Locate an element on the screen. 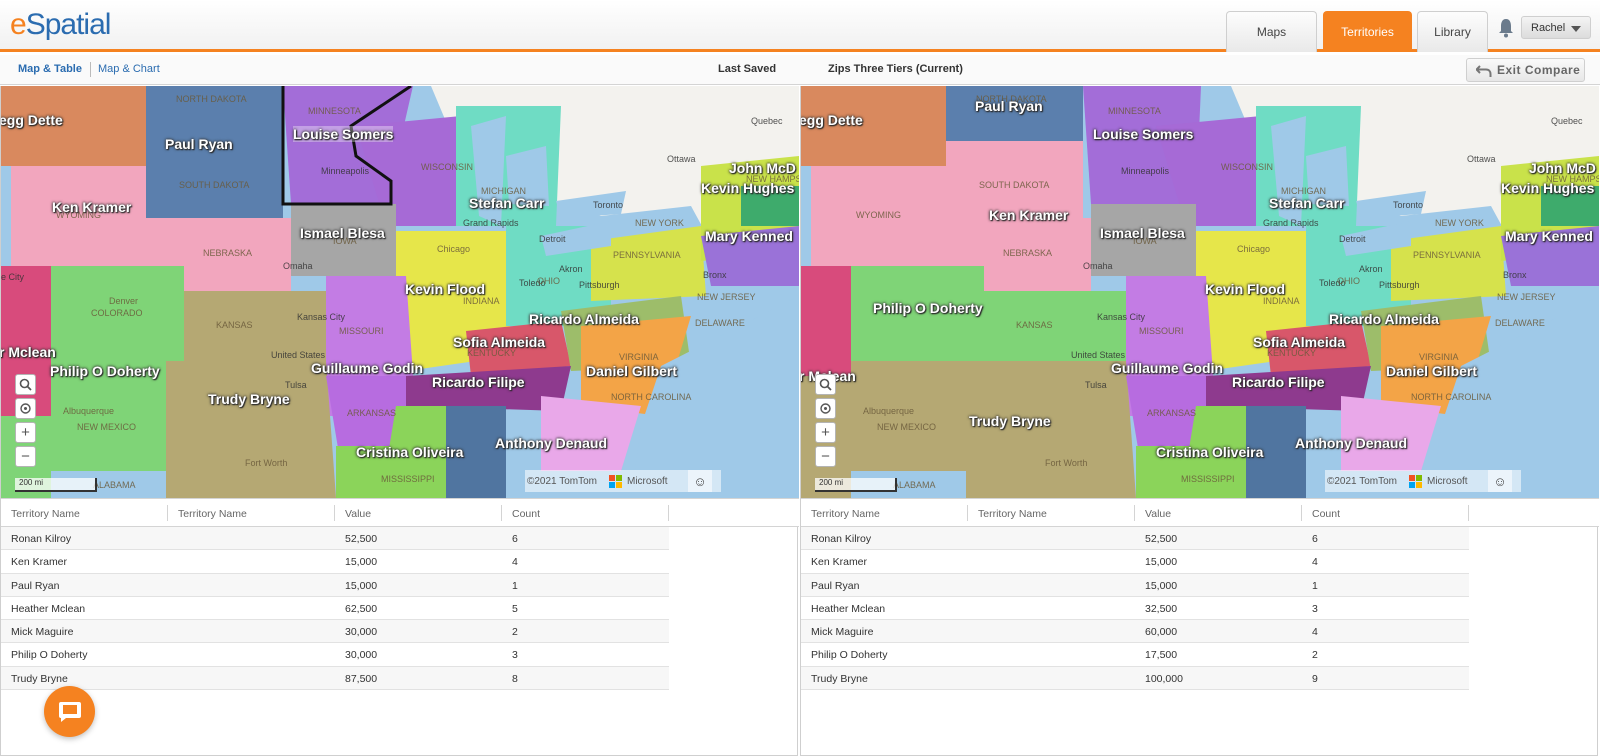 The image size is (1600, 756). chat-support-button is located at coordinates (69, 711).